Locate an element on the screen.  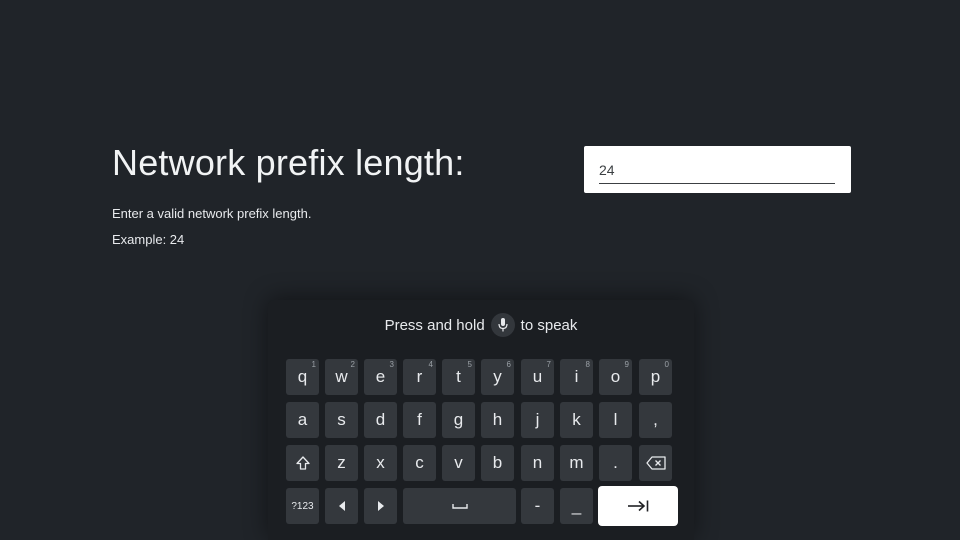
page-example: Example: 24 is located at coordinates (148, 239).